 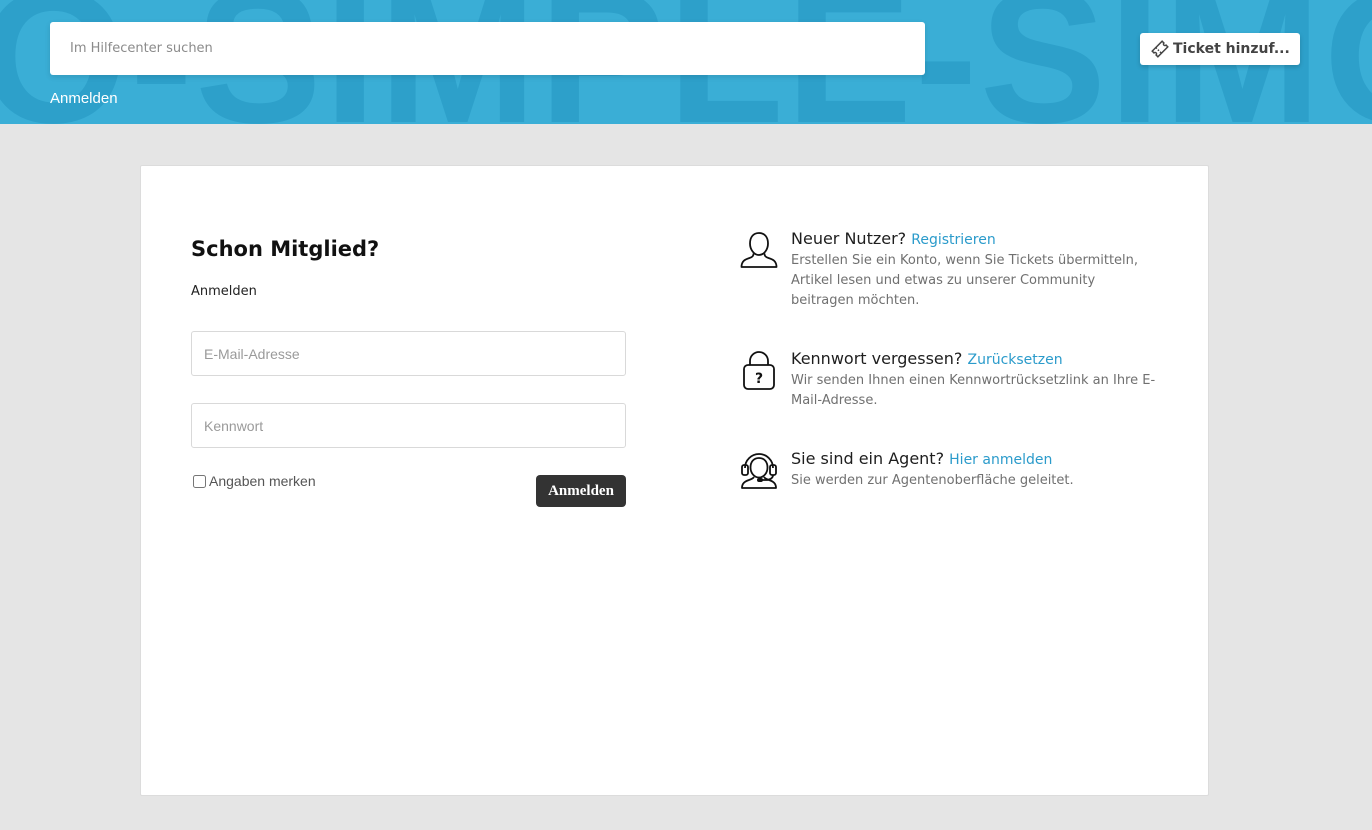 What do you see at coordinates (1000, 460) in the screenshot?
I see `agent-login-link: Hier anmelden` at bounding box center [1000, 460].